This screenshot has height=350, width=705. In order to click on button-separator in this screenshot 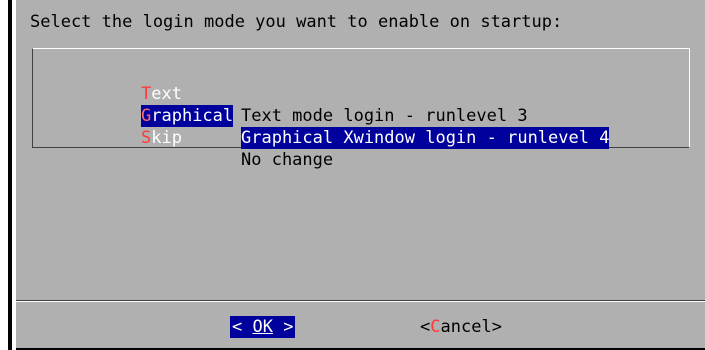, I will do `click(360, 301)`.